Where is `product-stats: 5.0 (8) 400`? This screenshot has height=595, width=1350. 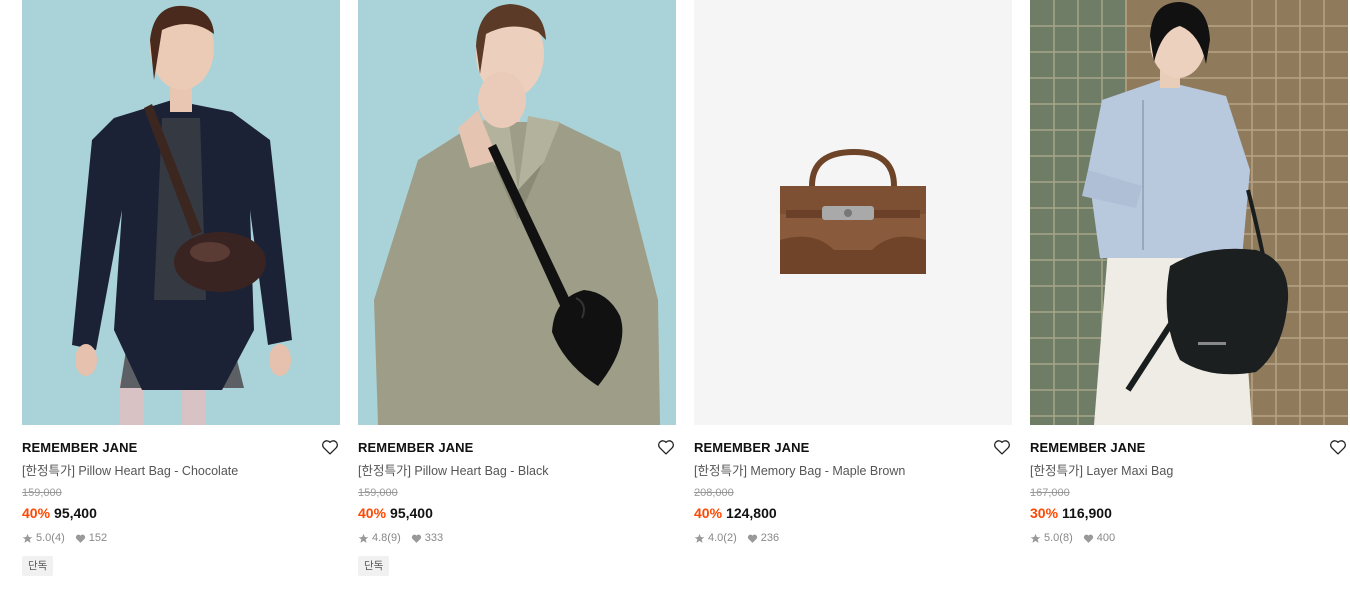 product-stats: 5.0 (8) 400 is located at coordinates (1189, 538).